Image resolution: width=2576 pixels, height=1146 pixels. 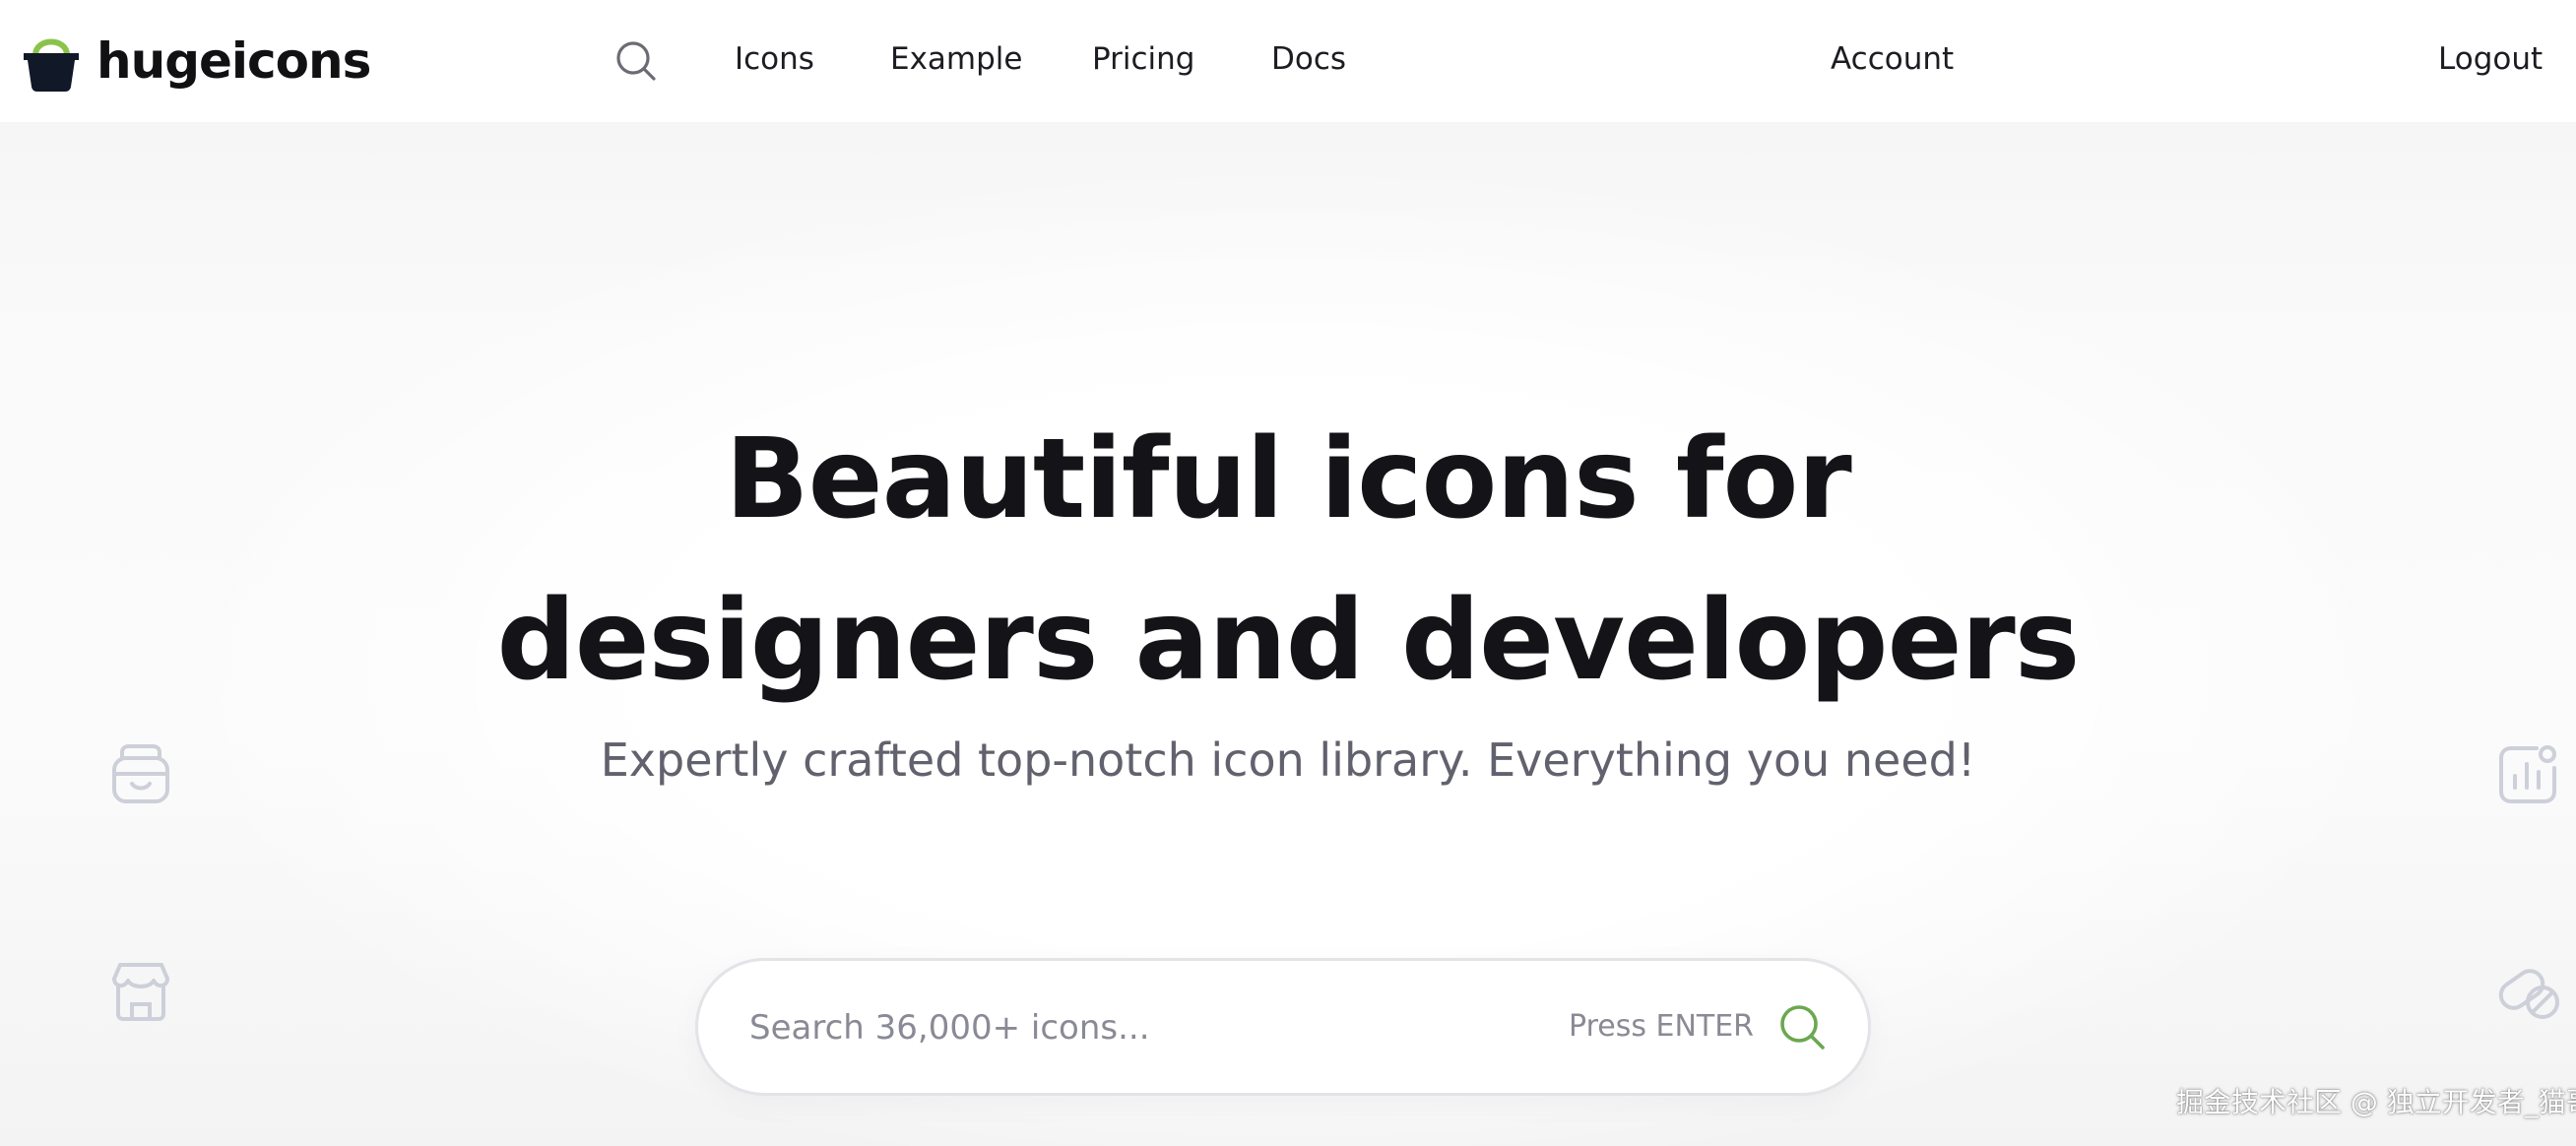 I want to click on icon-search-input, so click(x=1054, y=1027).